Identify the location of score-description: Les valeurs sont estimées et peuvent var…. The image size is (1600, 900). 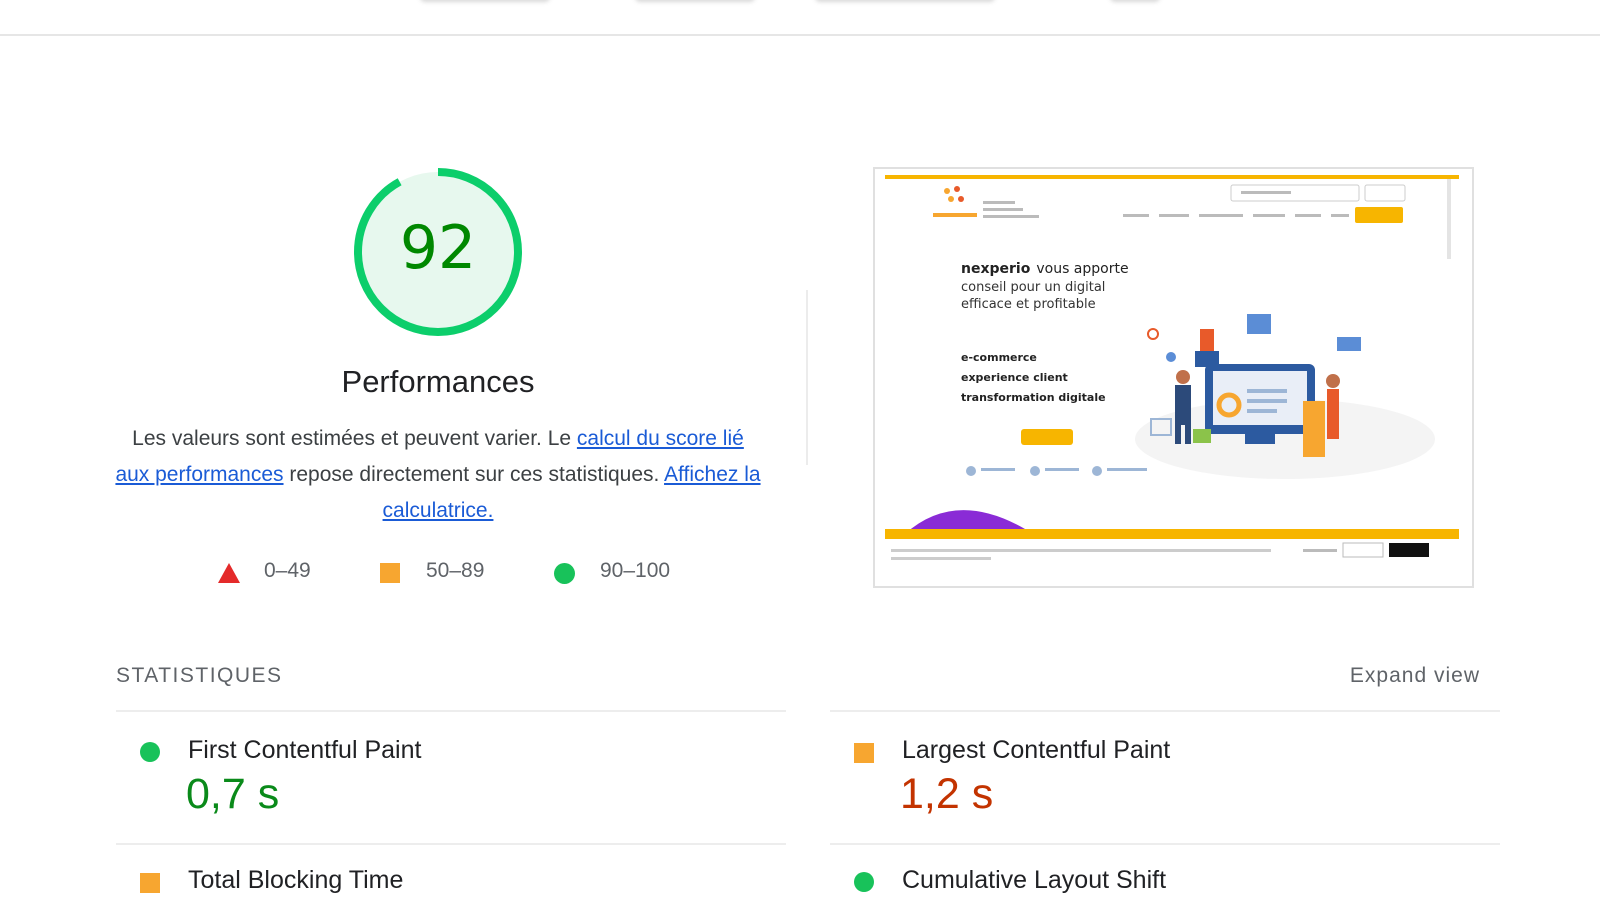
(438, 475).